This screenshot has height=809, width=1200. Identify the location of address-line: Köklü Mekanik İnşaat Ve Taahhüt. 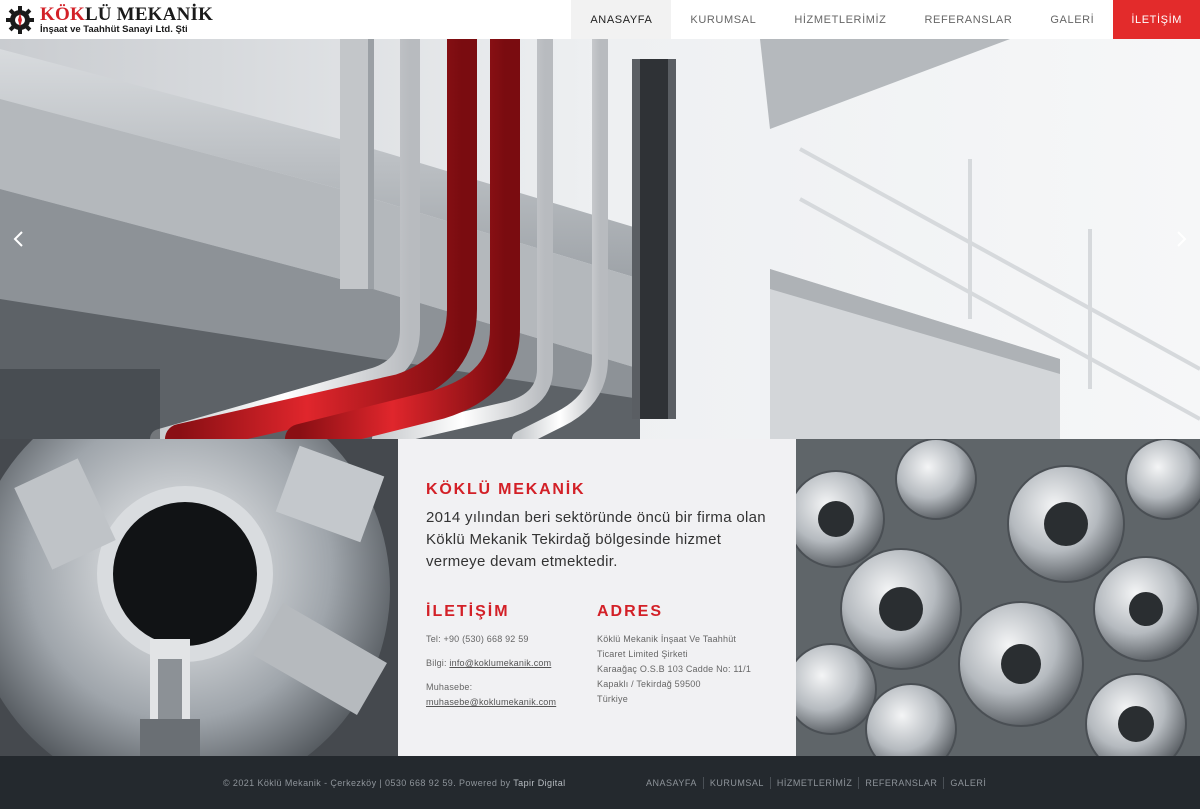
(667, 639).